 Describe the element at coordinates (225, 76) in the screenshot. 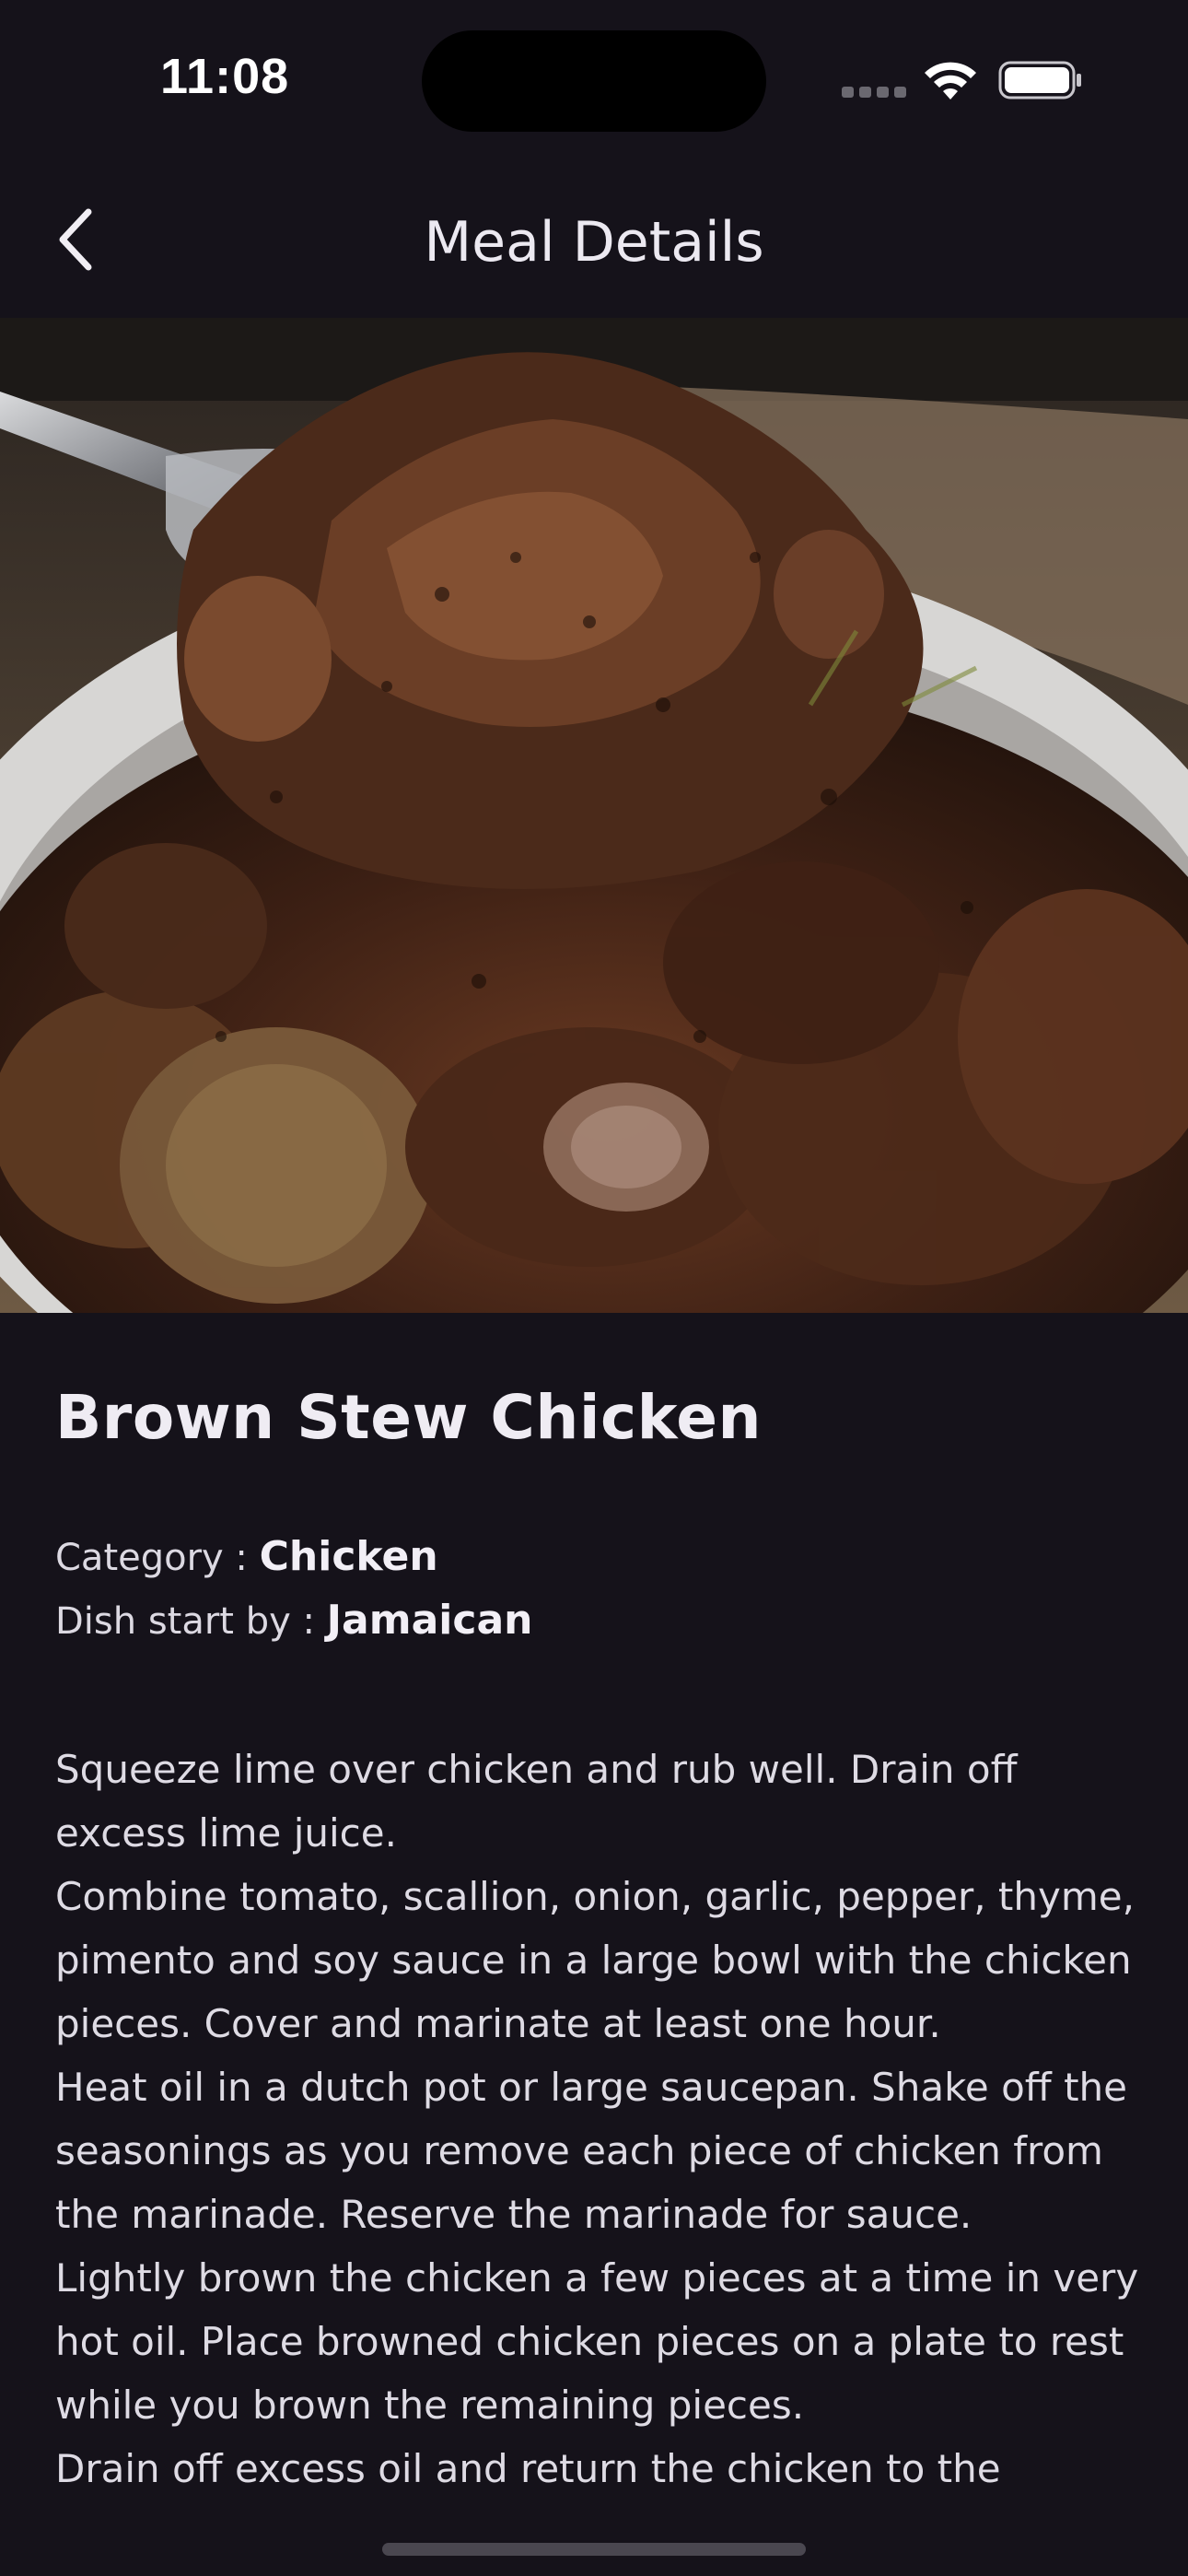

I see `status-time: 11:08` at that location.